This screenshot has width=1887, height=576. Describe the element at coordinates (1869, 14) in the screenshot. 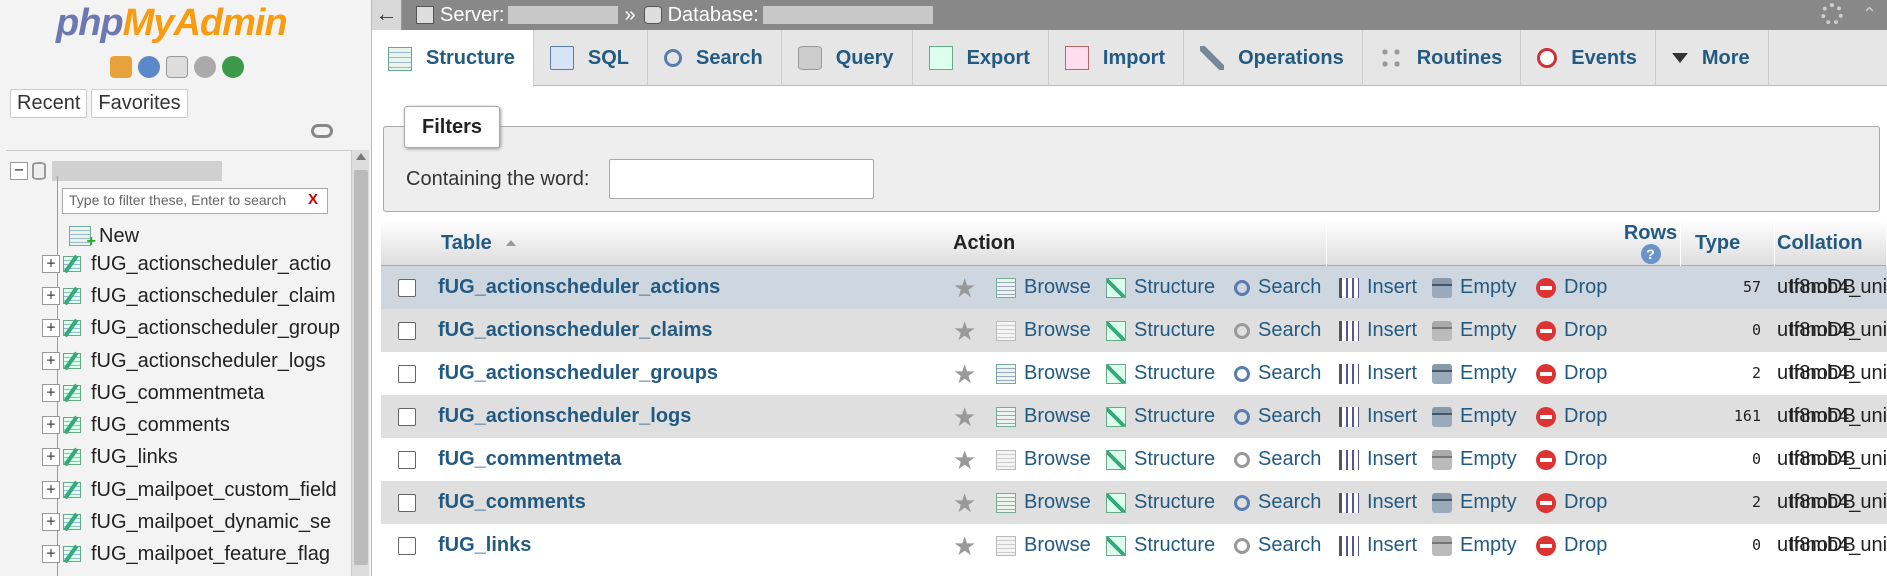

I see `collapse-up-icon: ⌃` at that location.